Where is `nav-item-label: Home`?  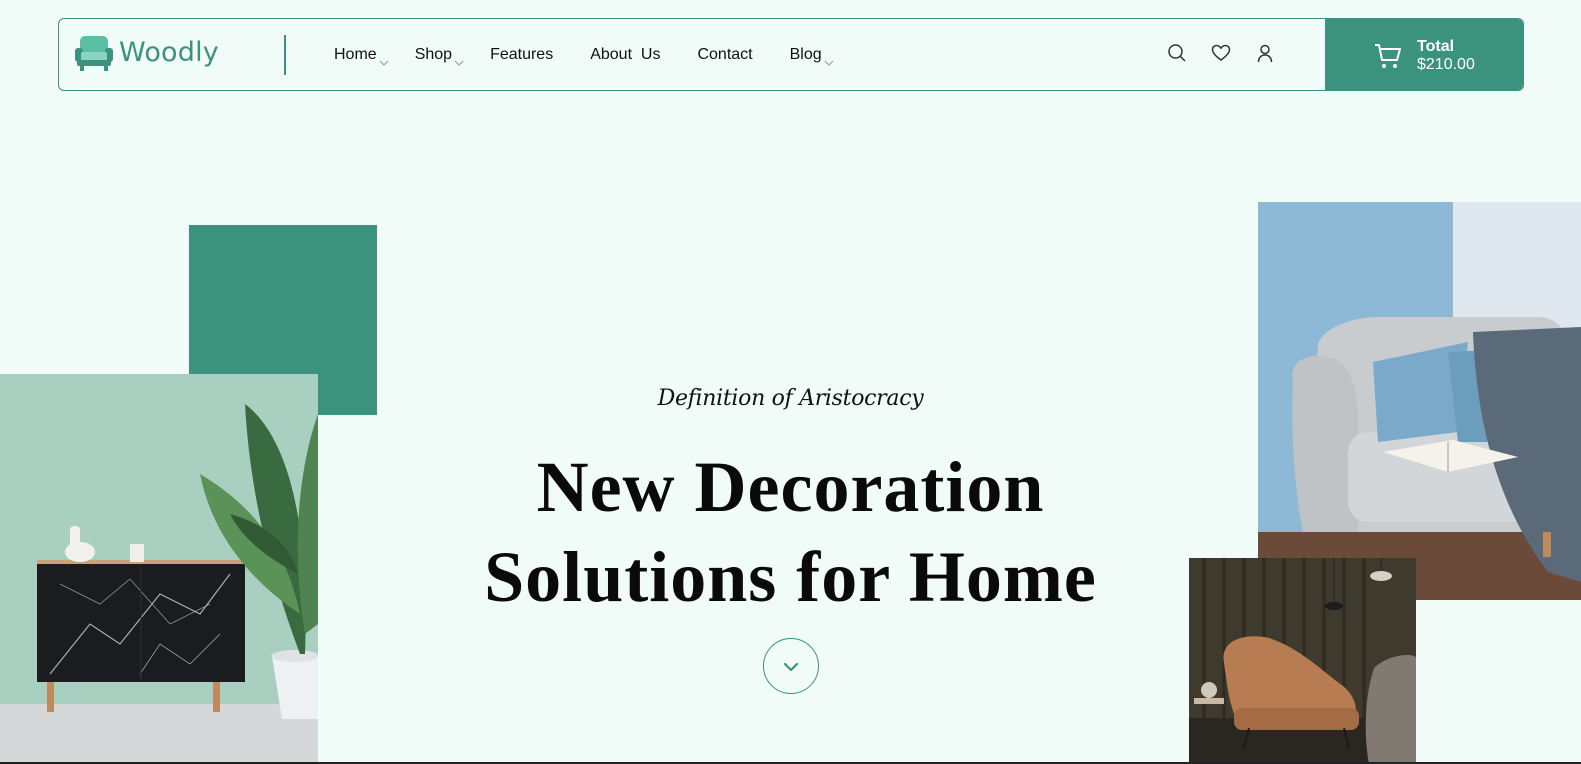 nav-item-label: Home is located at coordinates (355, 54).